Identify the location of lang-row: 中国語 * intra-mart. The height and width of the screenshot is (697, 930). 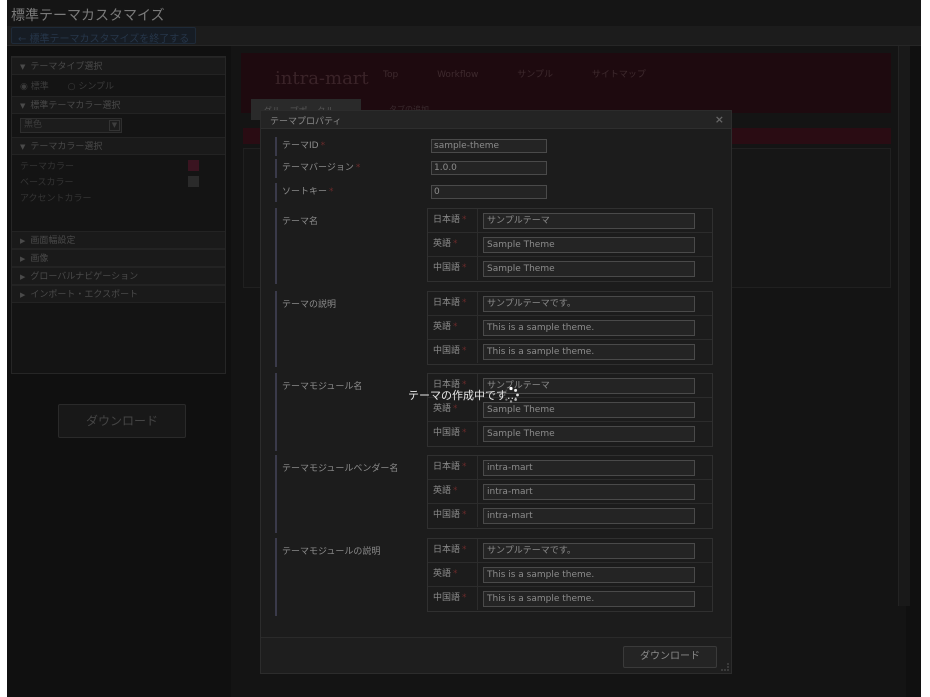
(570, 516).